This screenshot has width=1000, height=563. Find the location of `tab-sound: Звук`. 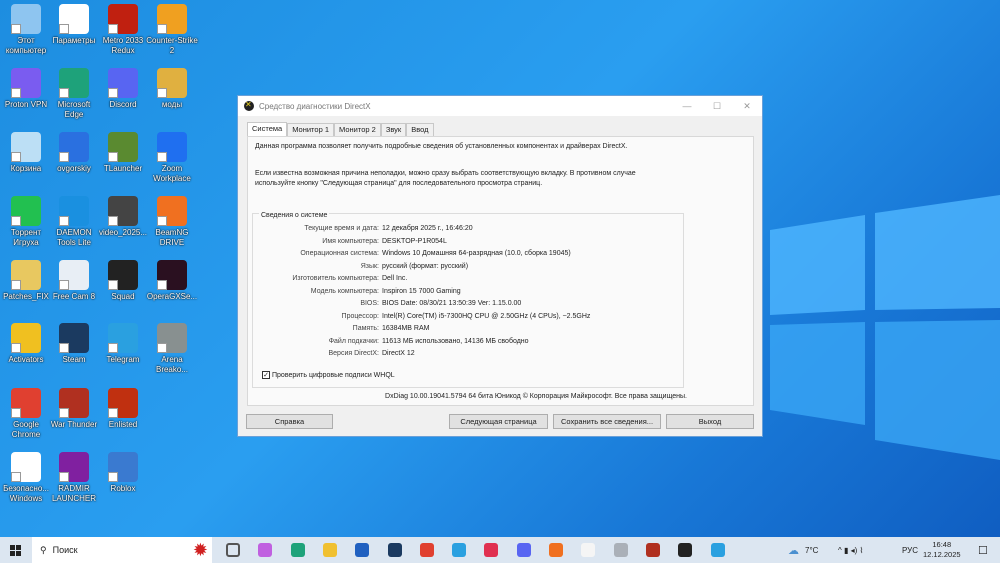

tab-sound: Звук is located at coordinates (393, 129).